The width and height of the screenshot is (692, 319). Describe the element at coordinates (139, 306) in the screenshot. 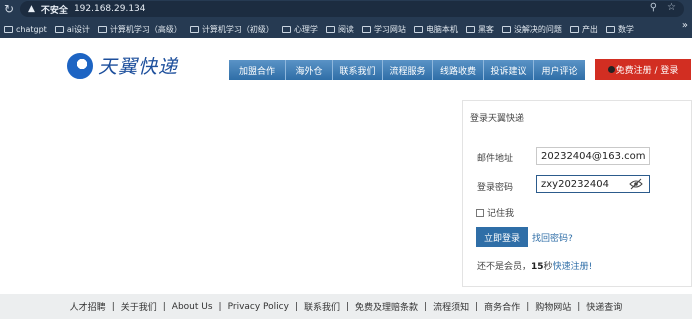

I see `footer-link-about-cn: 关于我们` at that location.